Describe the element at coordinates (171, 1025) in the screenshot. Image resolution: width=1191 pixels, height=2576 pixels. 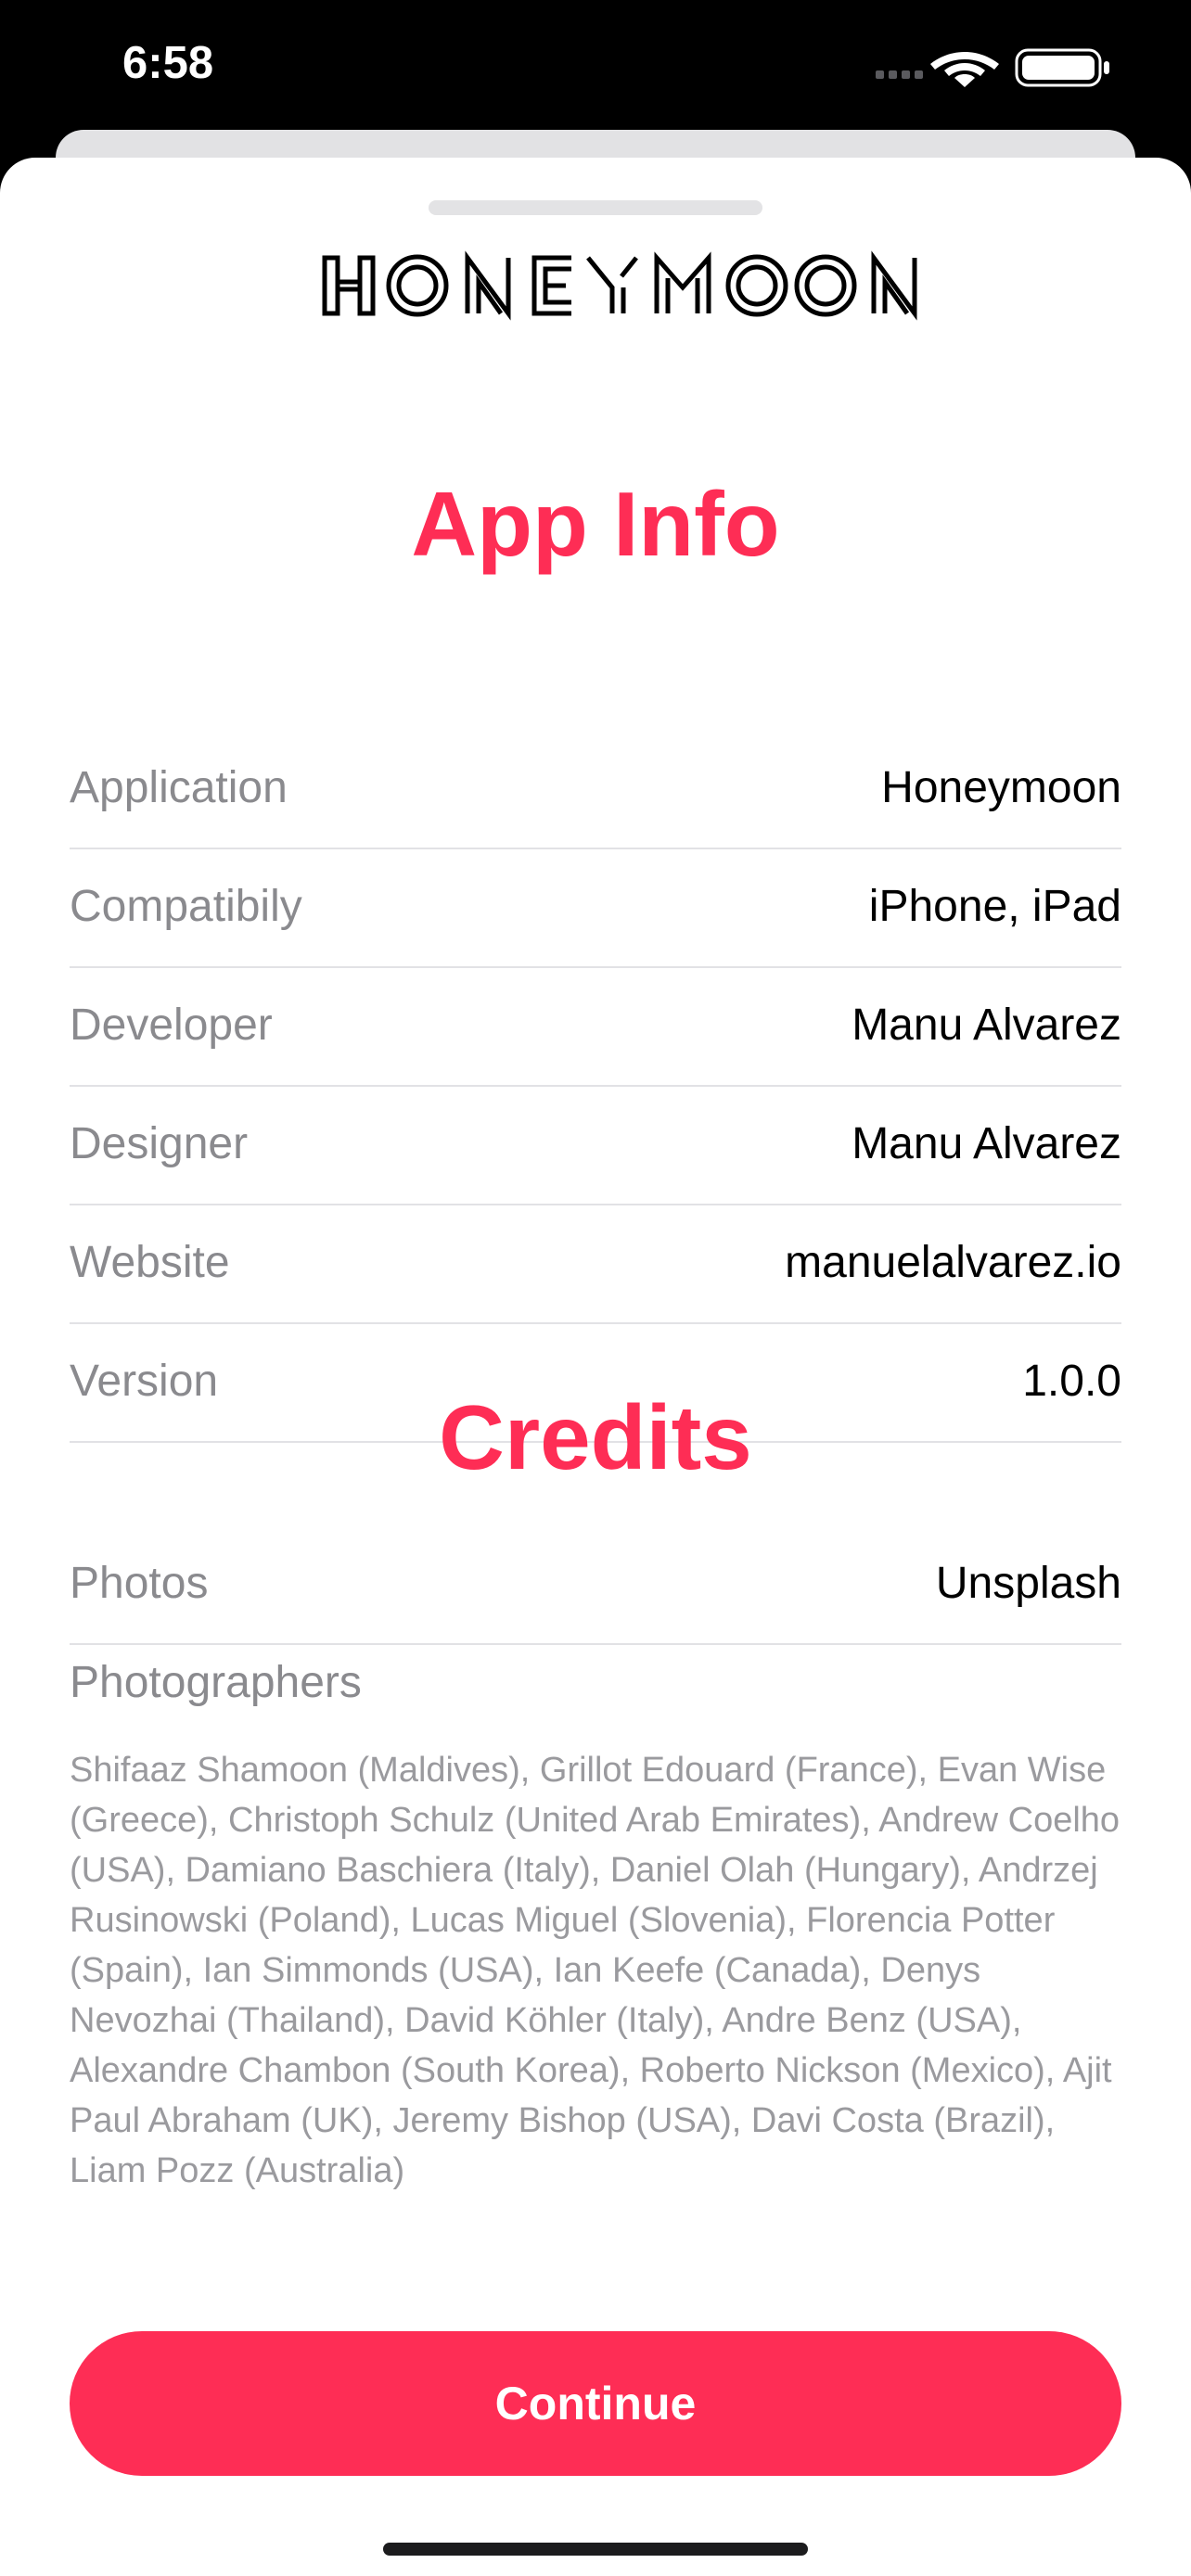
I see `row-label: Developer` at that location.